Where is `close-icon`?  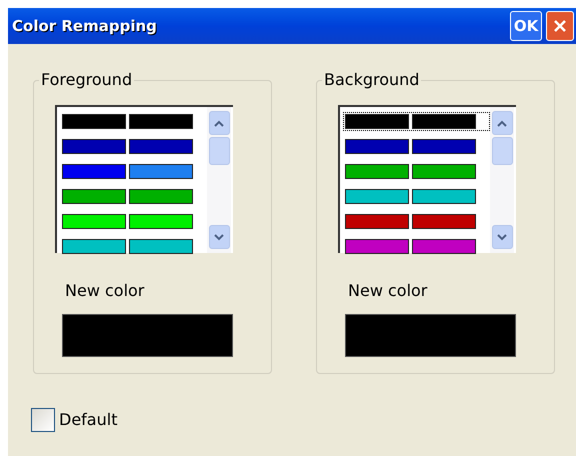 close-icon is located at coordinates (560, 26).